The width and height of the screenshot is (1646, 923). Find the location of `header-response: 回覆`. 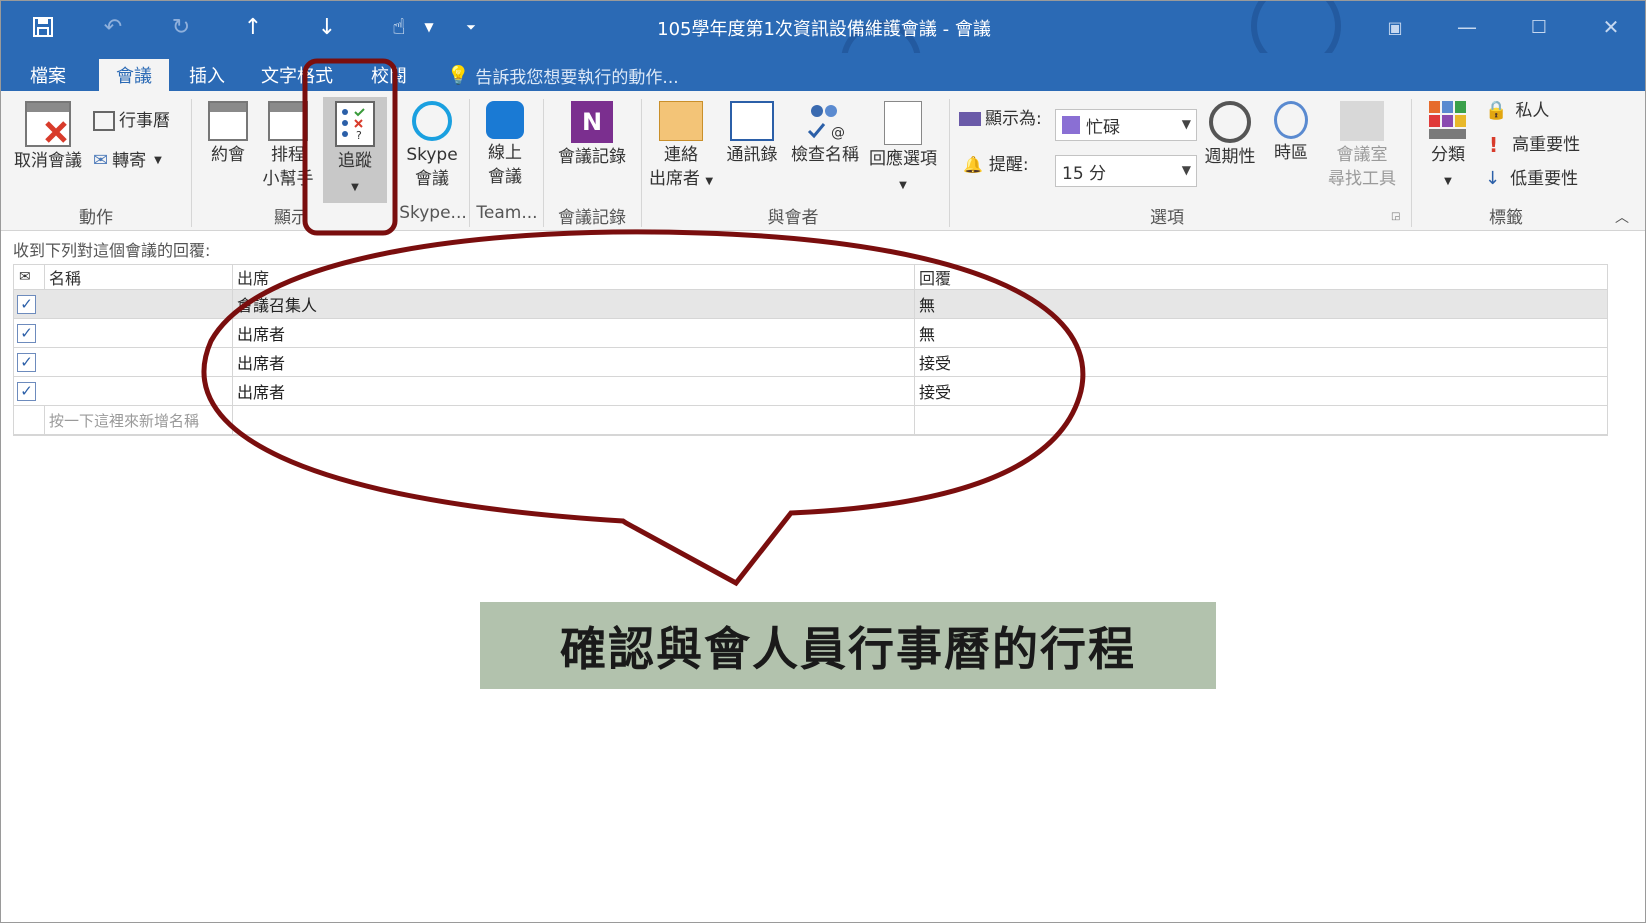

header-response: 回覆 is located at coordinates (1214, 277).